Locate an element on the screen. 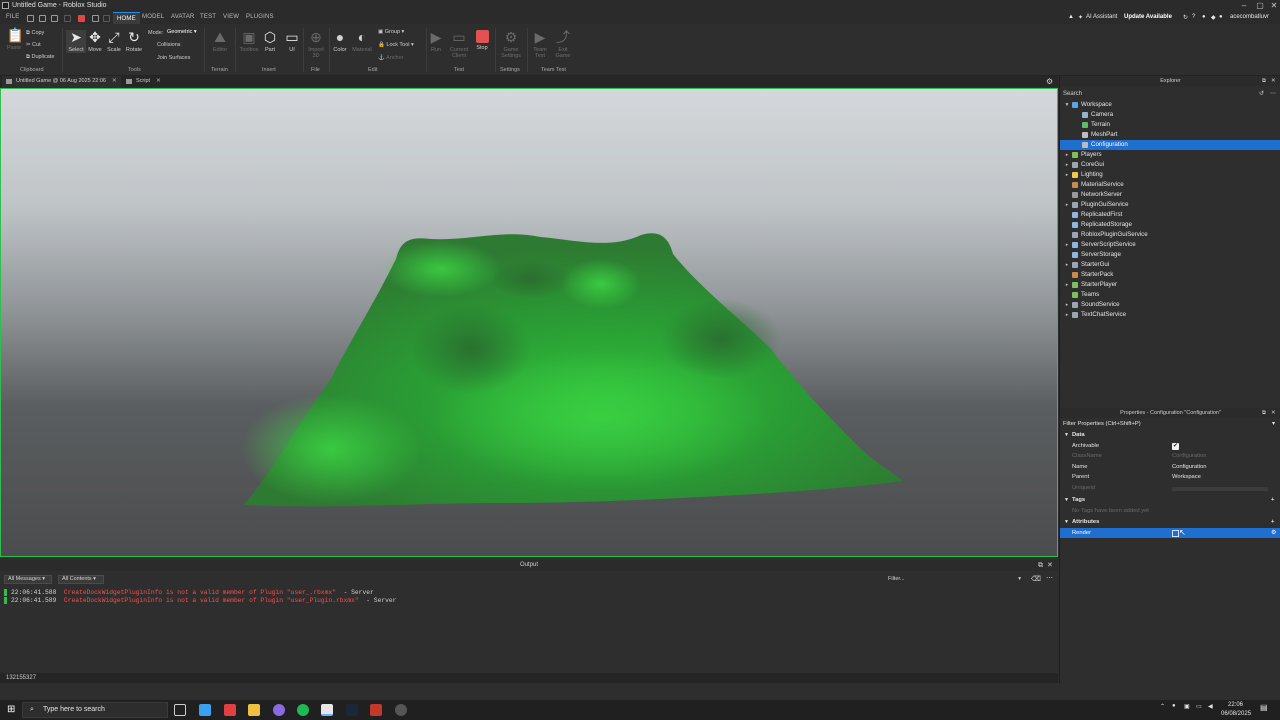 This screenshot has width=1280, height=720. bell-icon: ● is located at coordinates (1204, 17).